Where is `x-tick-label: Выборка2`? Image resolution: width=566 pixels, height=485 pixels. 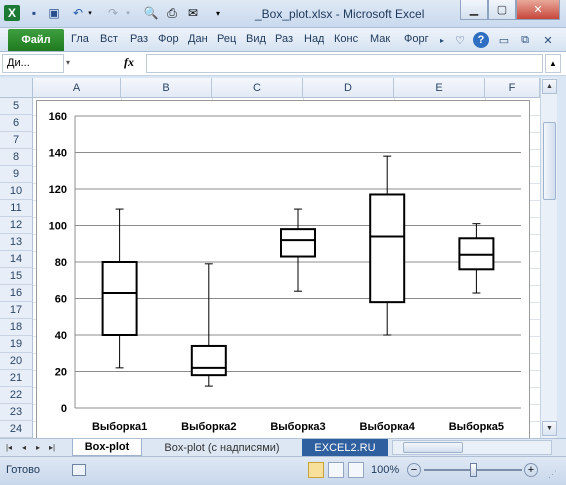
x-tick-label: Выборка2 is located at coordinates (208, 427).